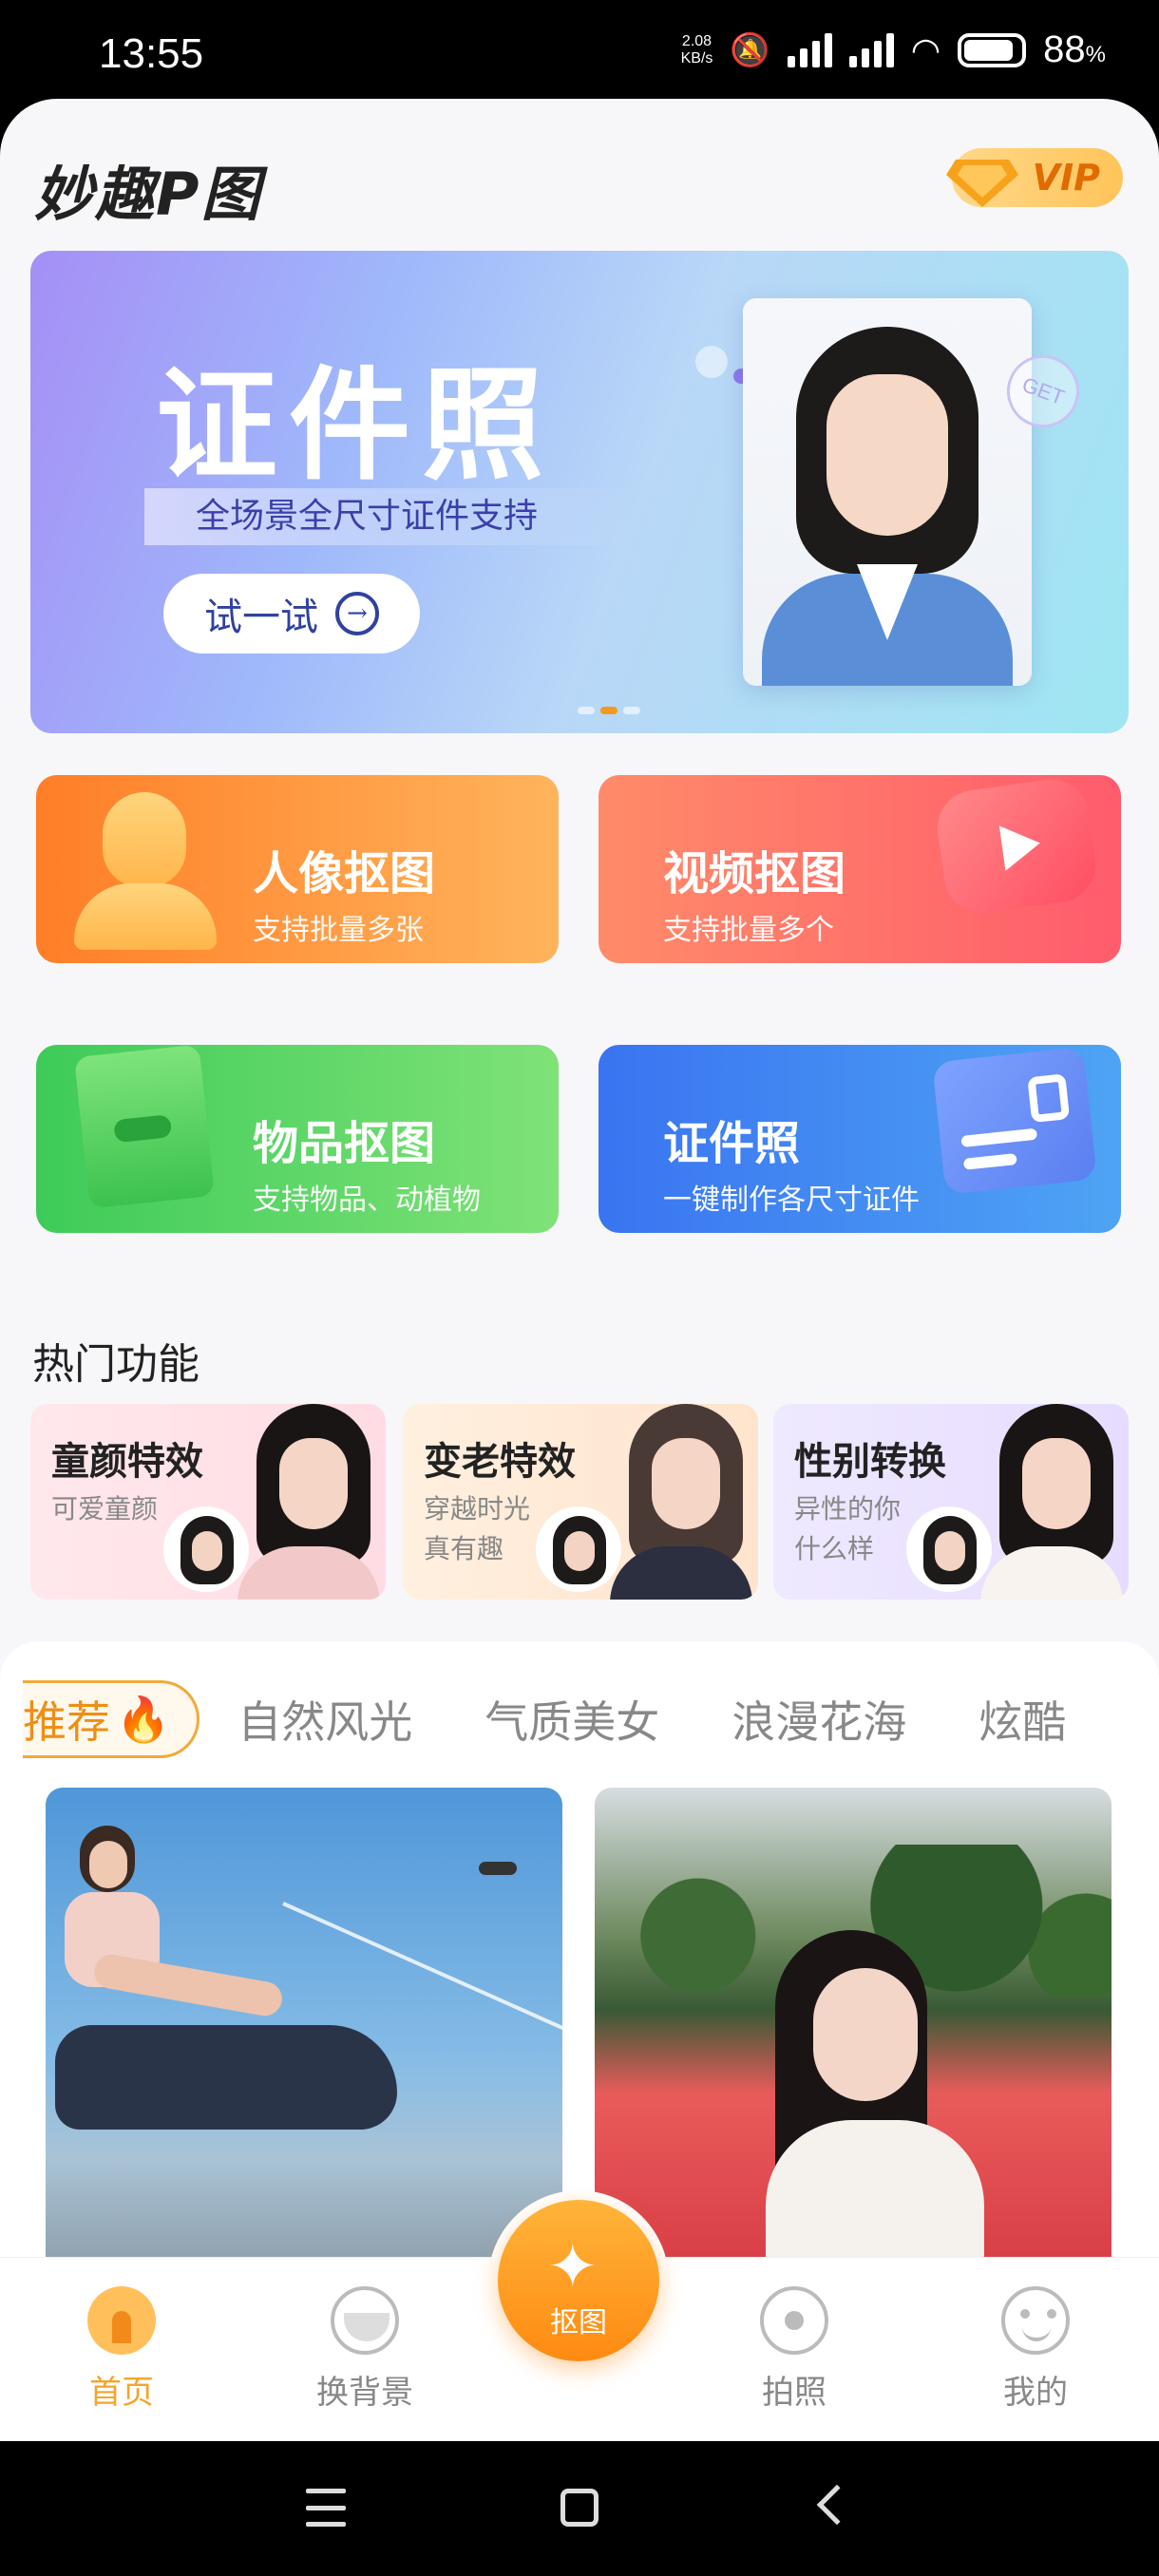 Image resolution: width=1159 pixels, height=2576 pixels. I want to click on card-subtitle: 支持批量多张, so click(338, 930).